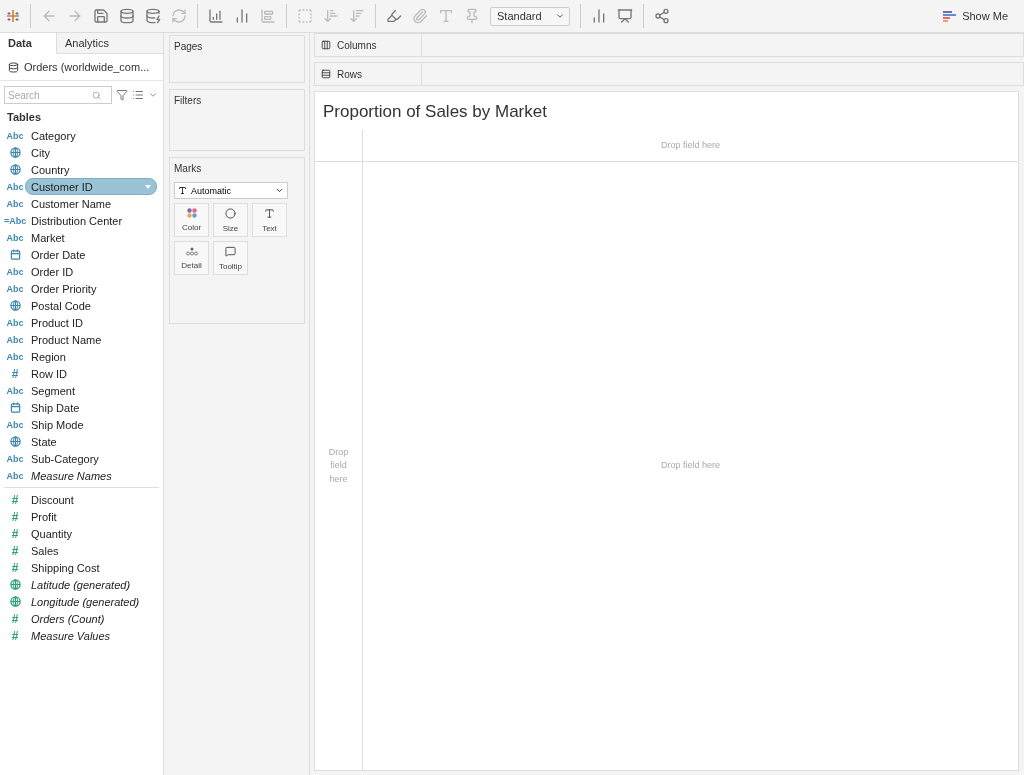 This screenshot has width=1024, height=775. I want to click on field-item: Ship Date, so click(91, 407).